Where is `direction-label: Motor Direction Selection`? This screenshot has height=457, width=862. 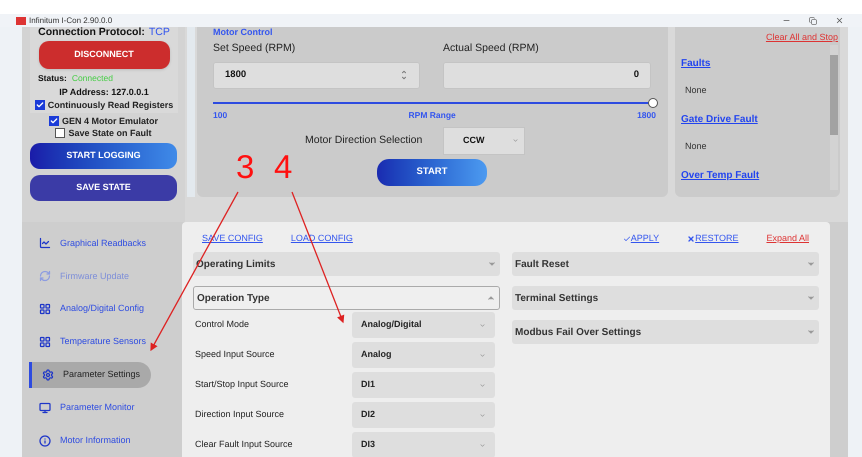 direction-label: Motor Direction Selection is located at coordinates (364, 140).